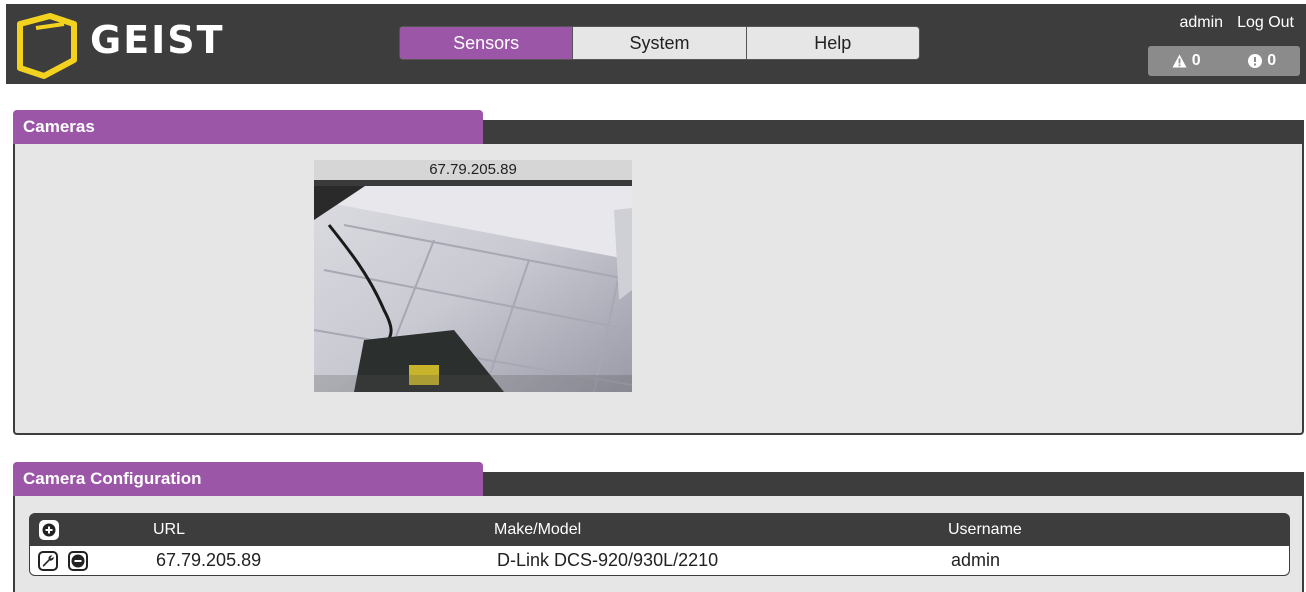 This screenshot has width=1306, height=592. I want to click on alert-circle-icon, so click(1255, 61).